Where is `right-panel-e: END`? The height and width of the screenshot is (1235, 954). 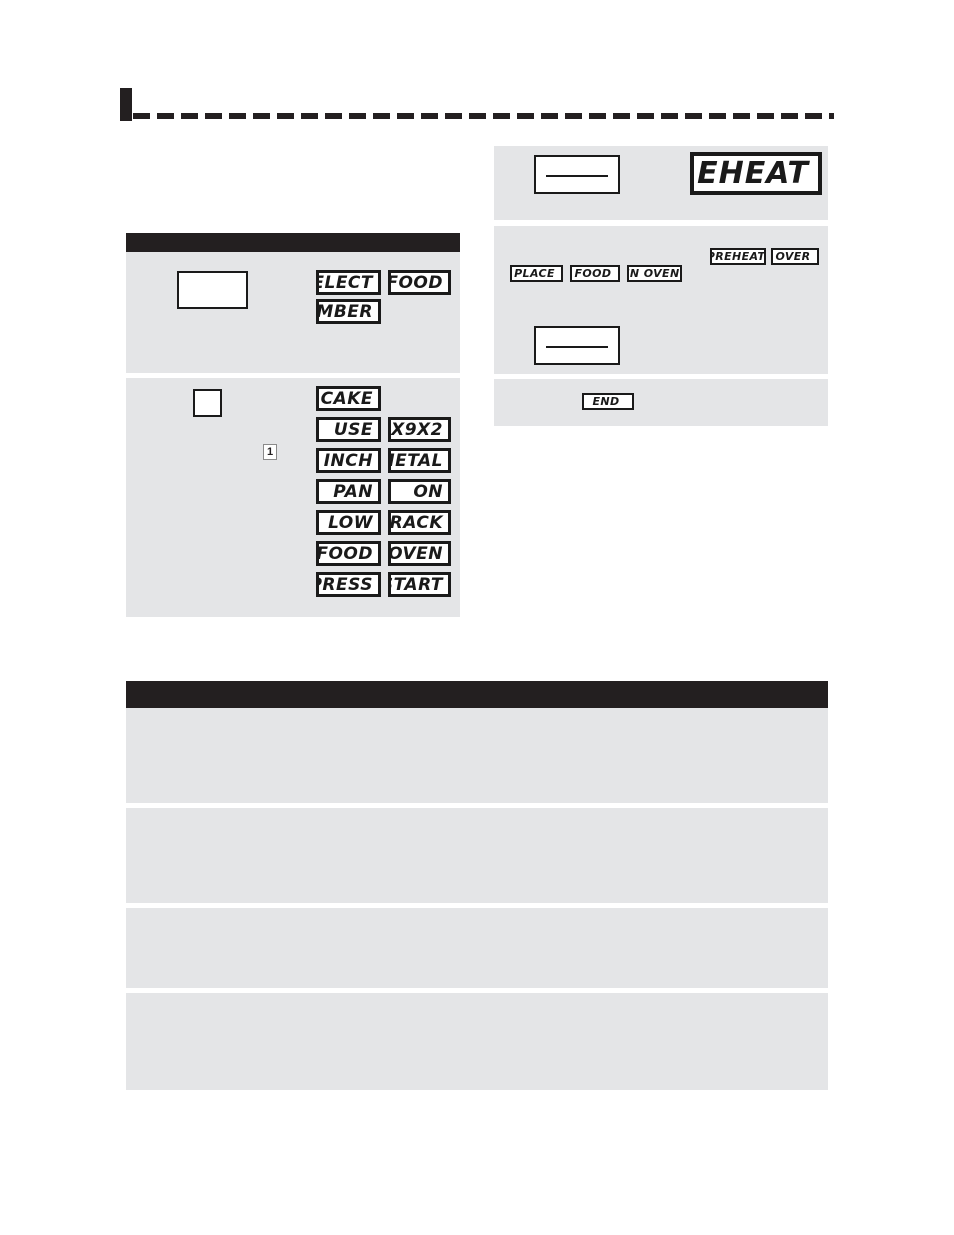 right-panel-e: END is located at coordinates (661, 402).